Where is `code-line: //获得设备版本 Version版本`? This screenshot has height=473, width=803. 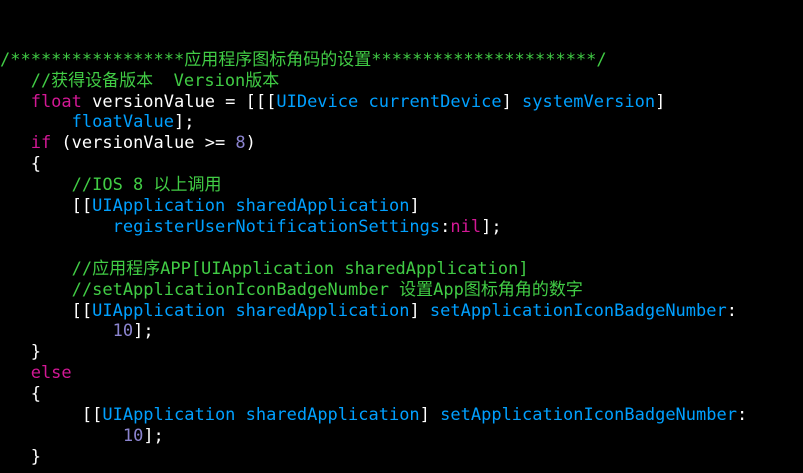
code-line: //获得设备版本 Version版本 is located at coordinates (401, 81).